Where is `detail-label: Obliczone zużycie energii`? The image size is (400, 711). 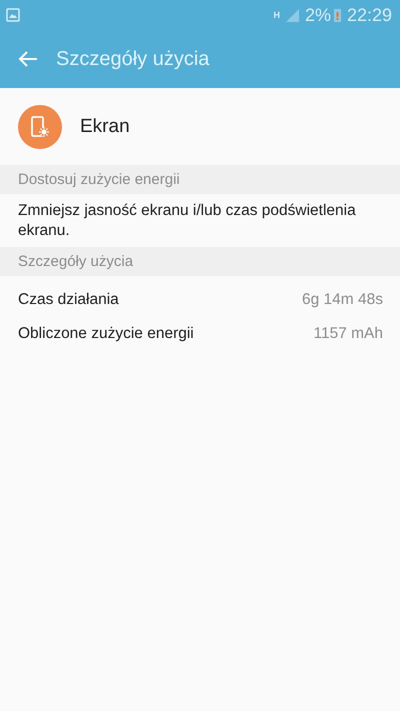
detail-label: Obliczone zużycie energii is located at coordinates (106, 334).